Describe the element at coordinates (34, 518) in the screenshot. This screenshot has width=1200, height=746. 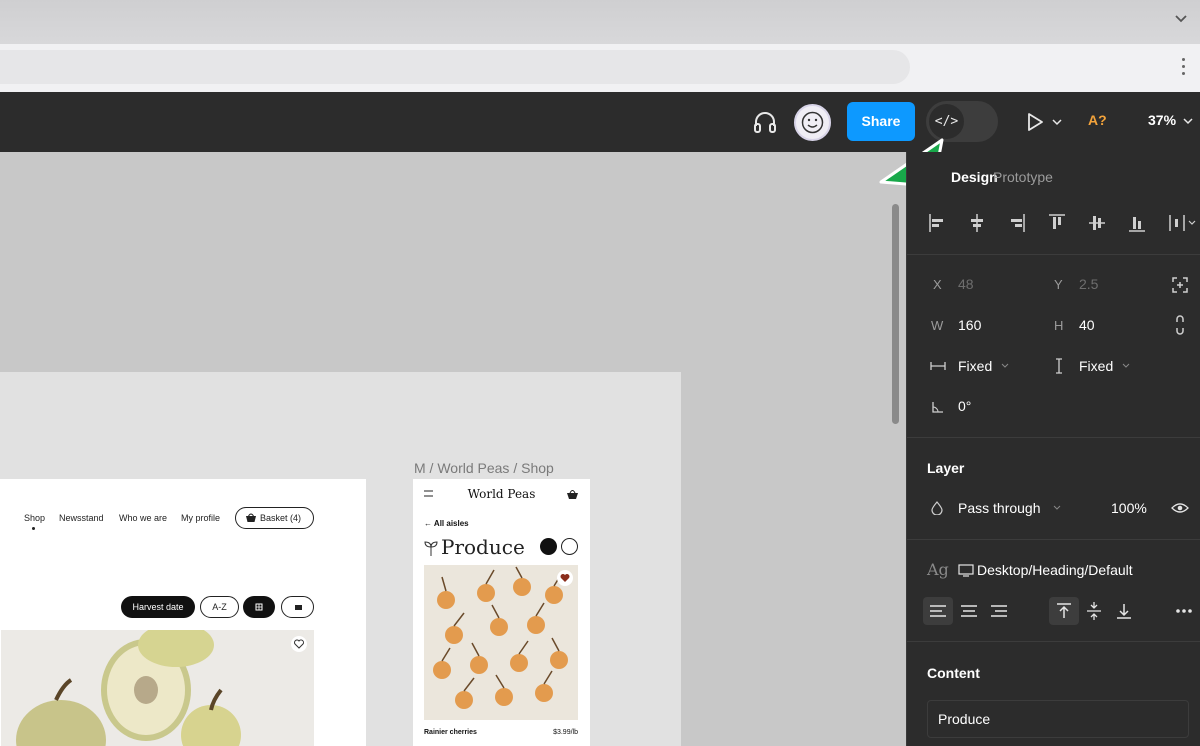
I see `nav-shop: Shop` at that location.